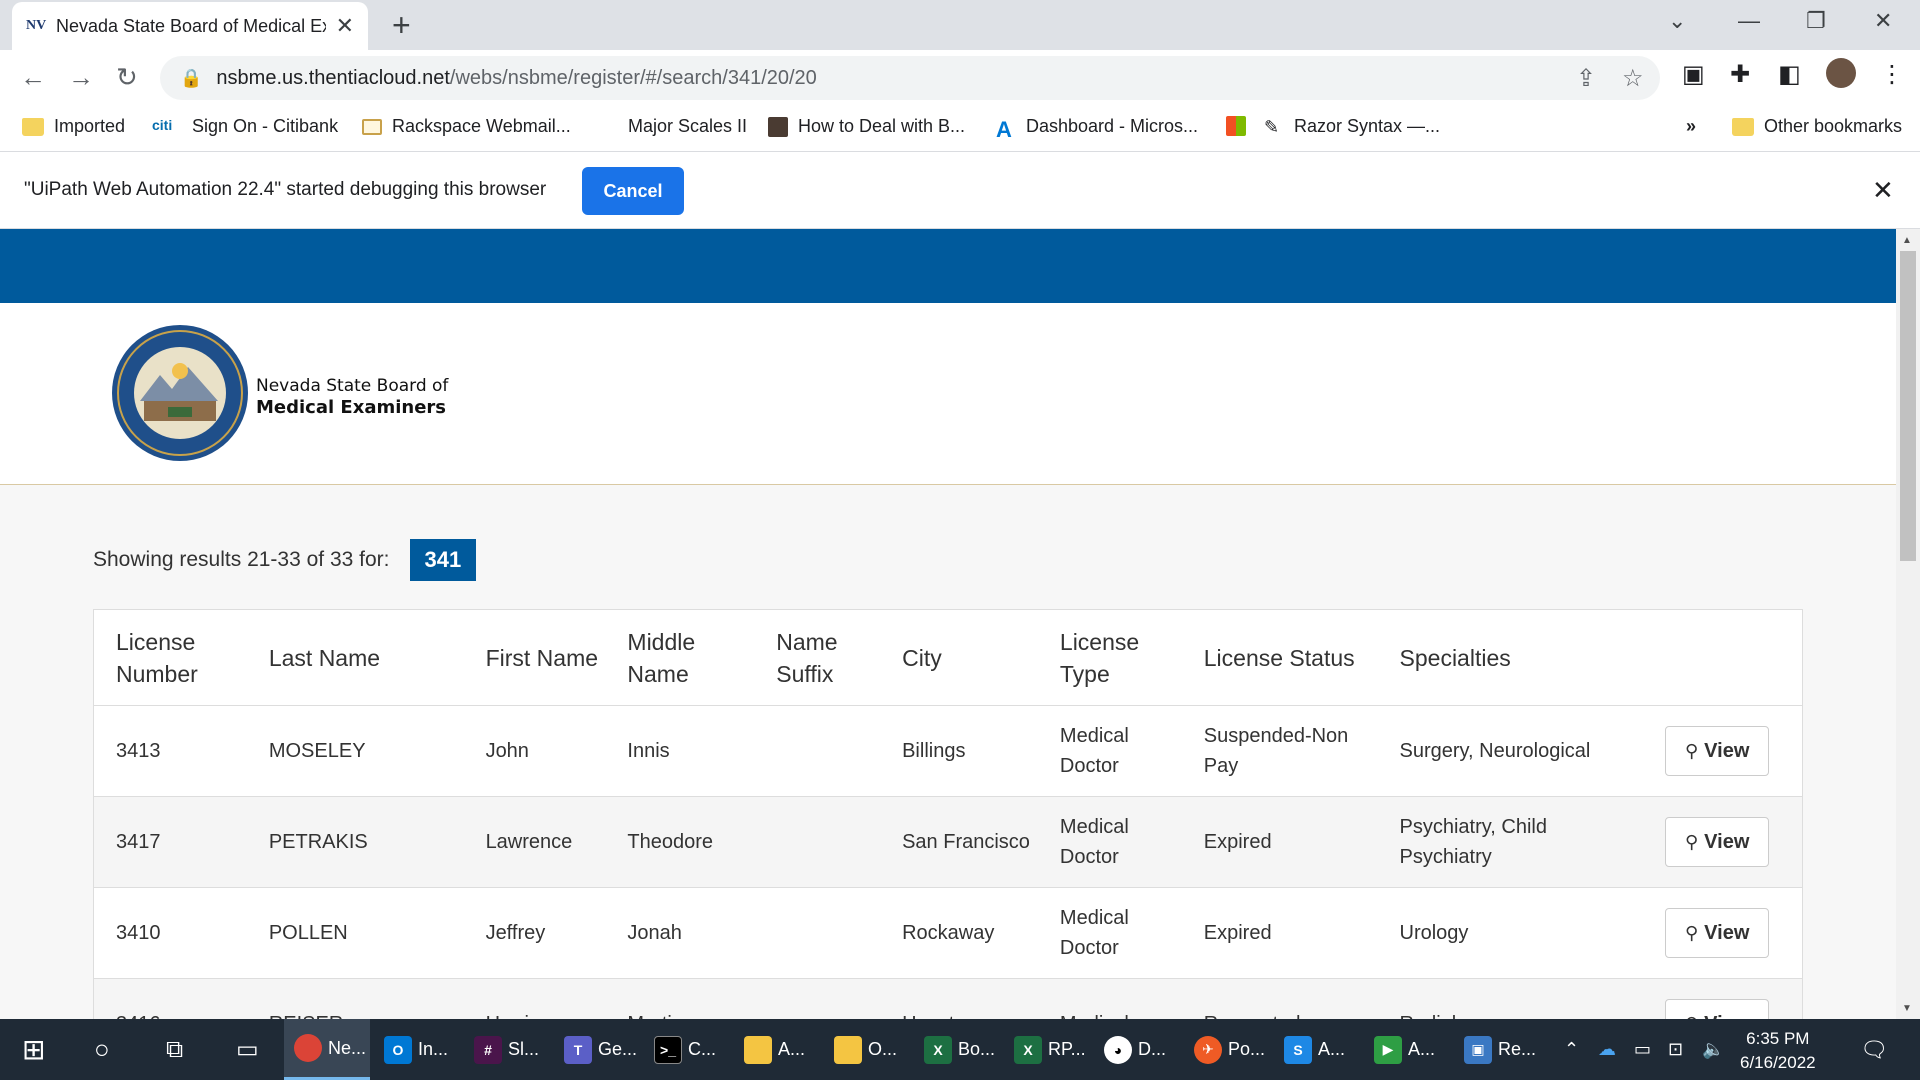 The image size is (1920, 1080). Describe the element at coordinates (1892, 74) in the screenshot. I see `menu-kebab-icon: ⋮` at that location.